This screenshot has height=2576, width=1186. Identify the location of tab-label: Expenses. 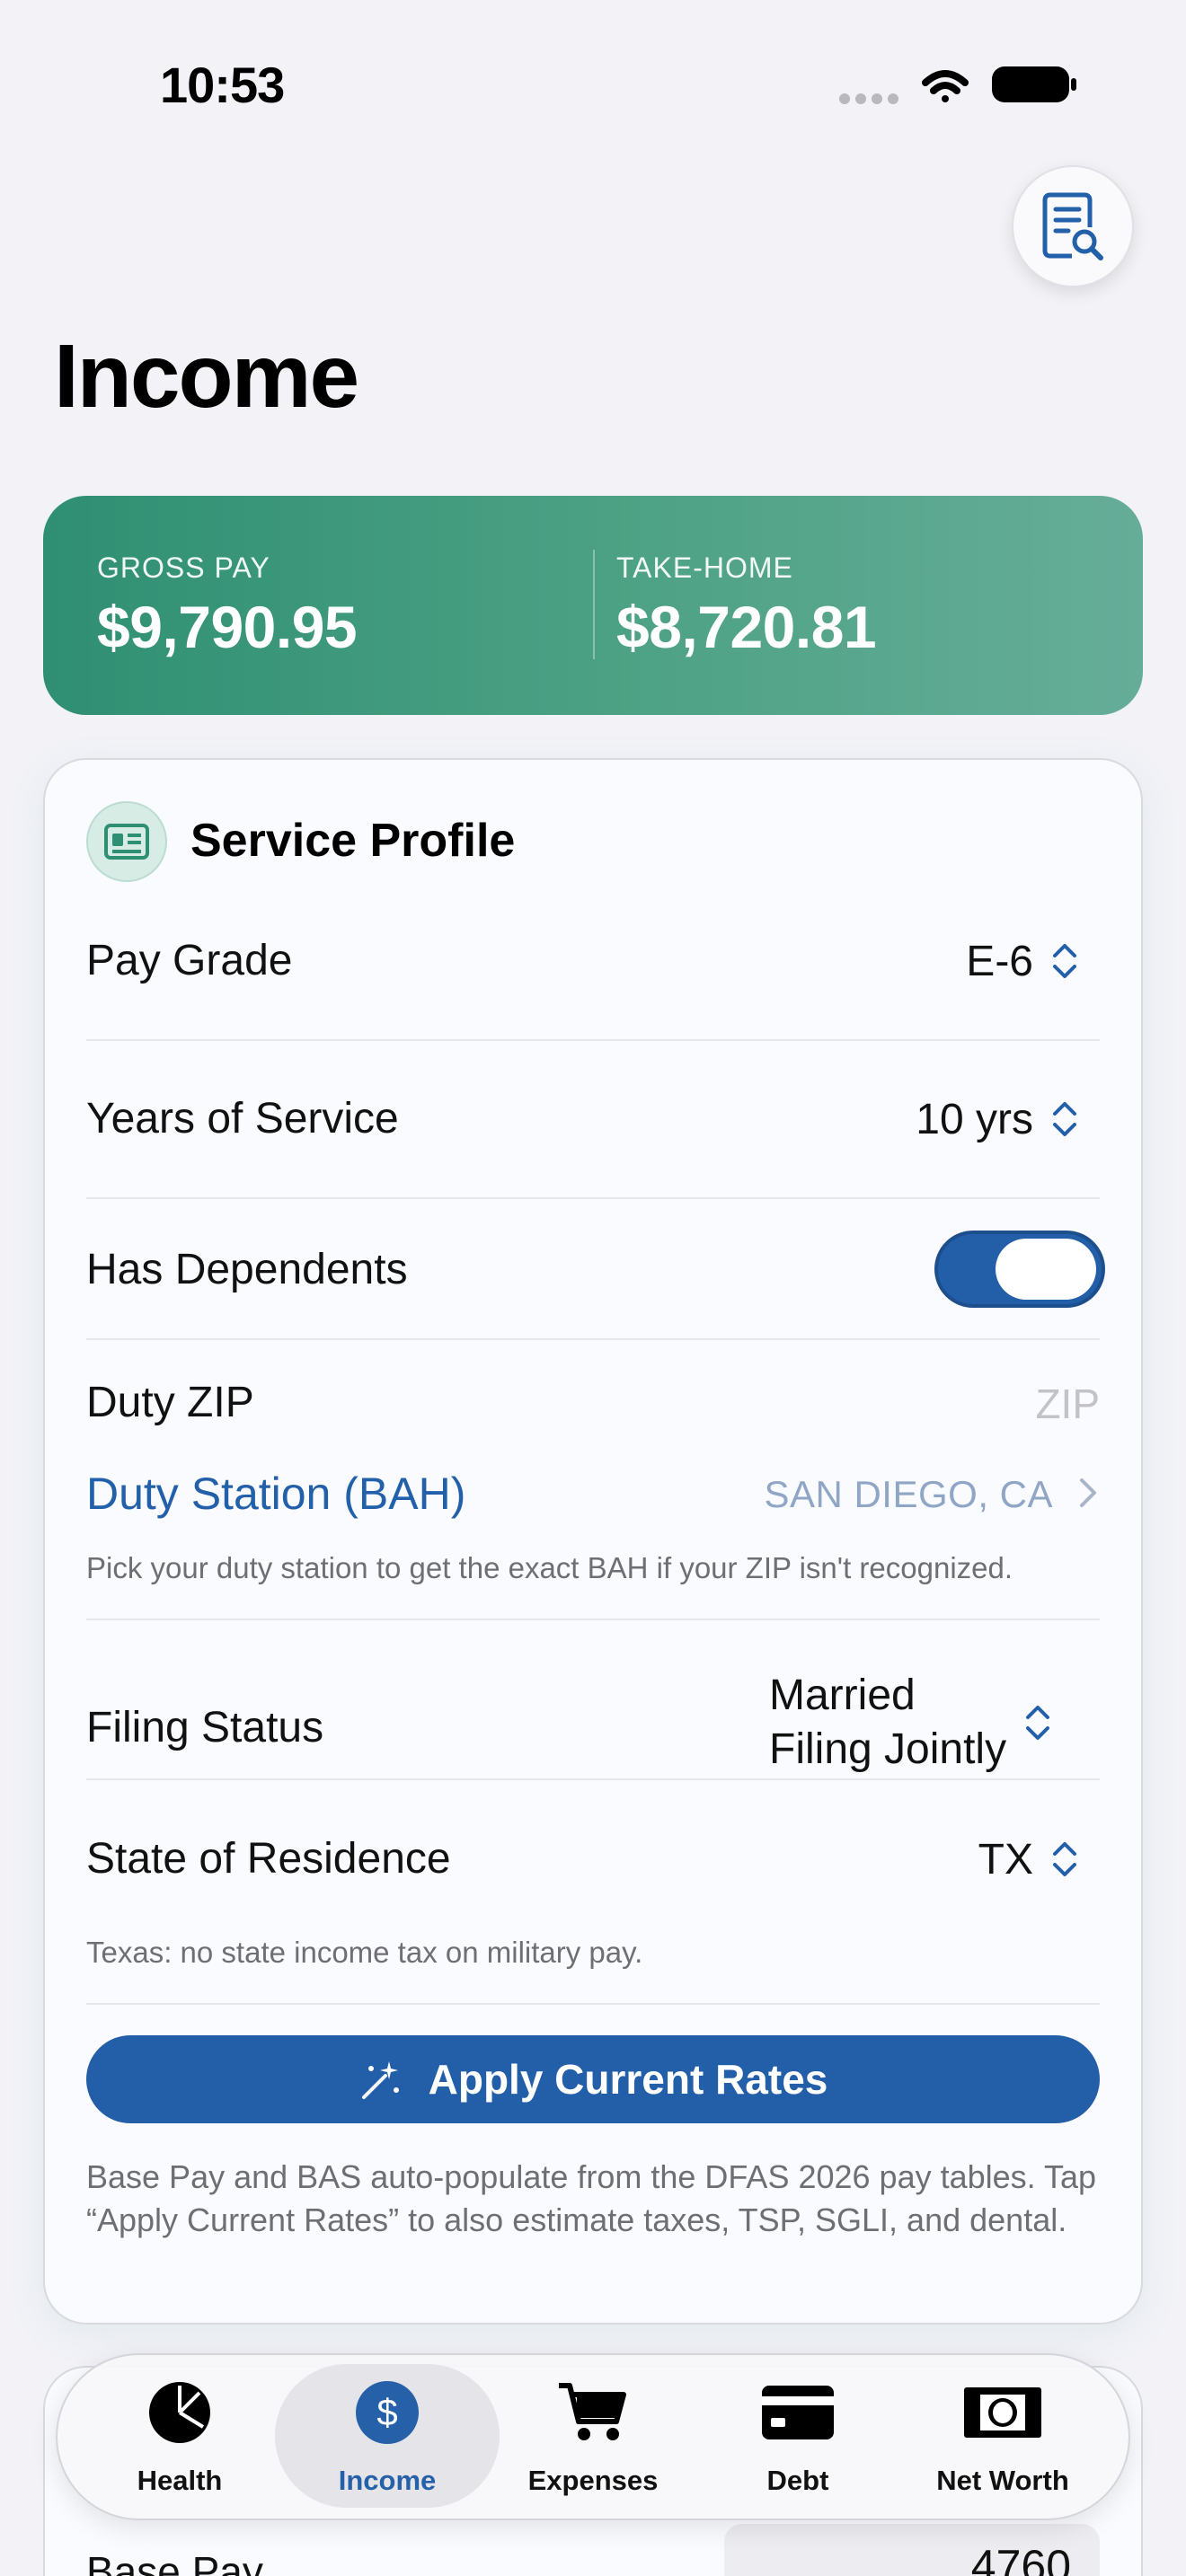
(593, 2480).